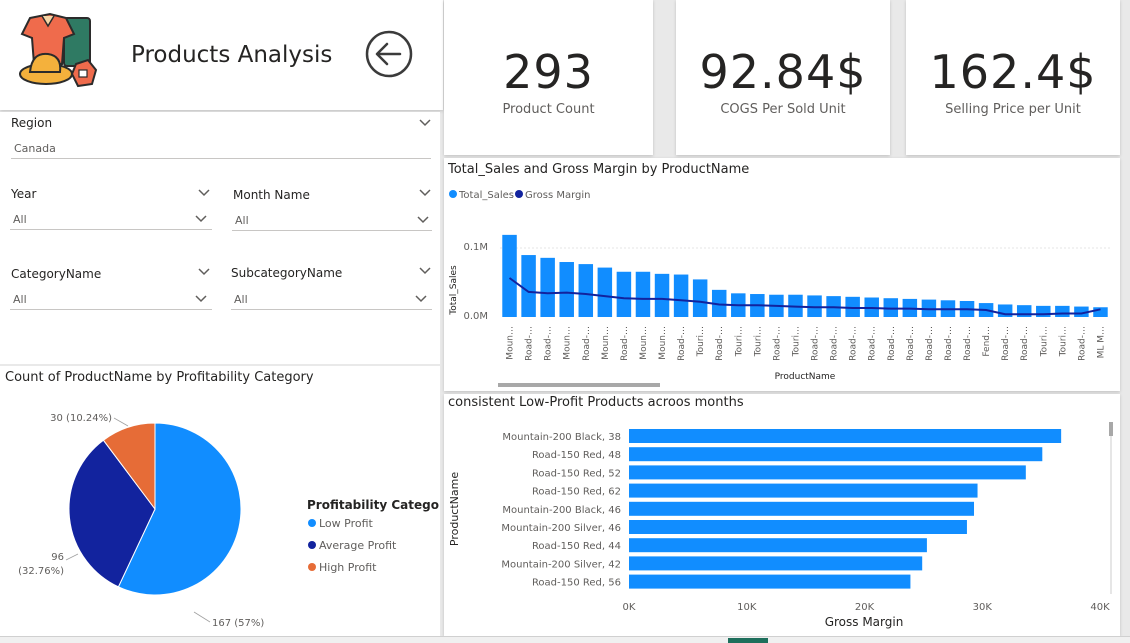 The image size is (1130, 643). Describe the element at coordinates (579, 385) in the screenshot. I see `horizontal-scrollbar` at that location.